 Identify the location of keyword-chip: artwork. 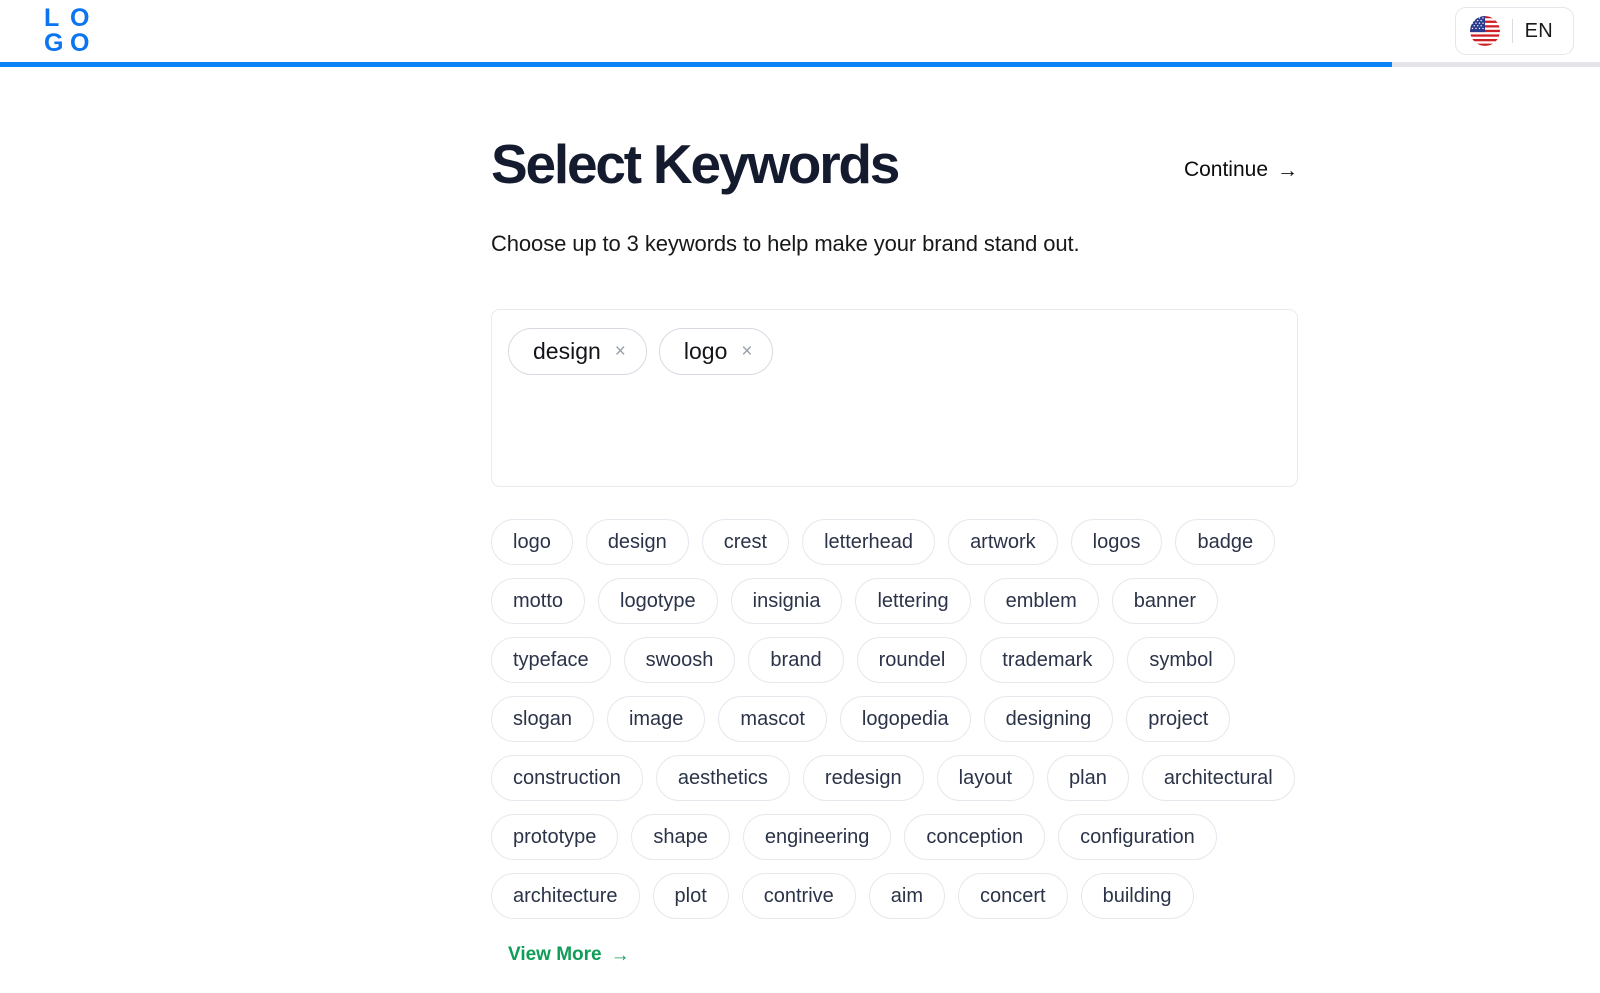
(1003, 542).